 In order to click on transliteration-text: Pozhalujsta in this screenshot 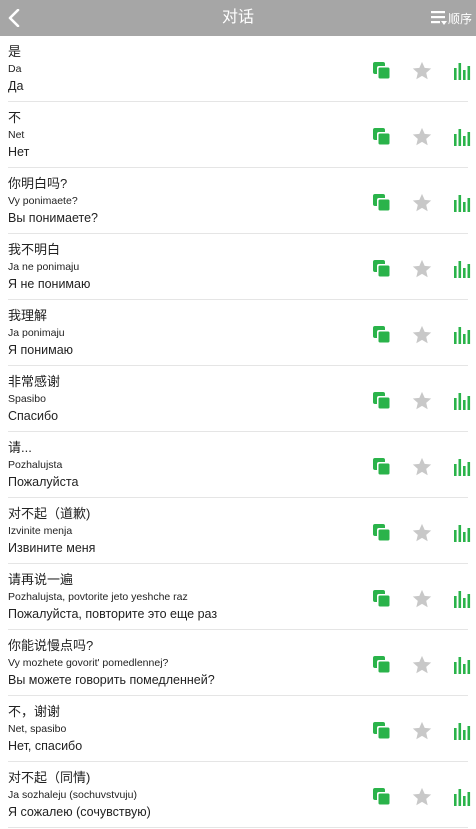, I will do `click(35, 465)`.